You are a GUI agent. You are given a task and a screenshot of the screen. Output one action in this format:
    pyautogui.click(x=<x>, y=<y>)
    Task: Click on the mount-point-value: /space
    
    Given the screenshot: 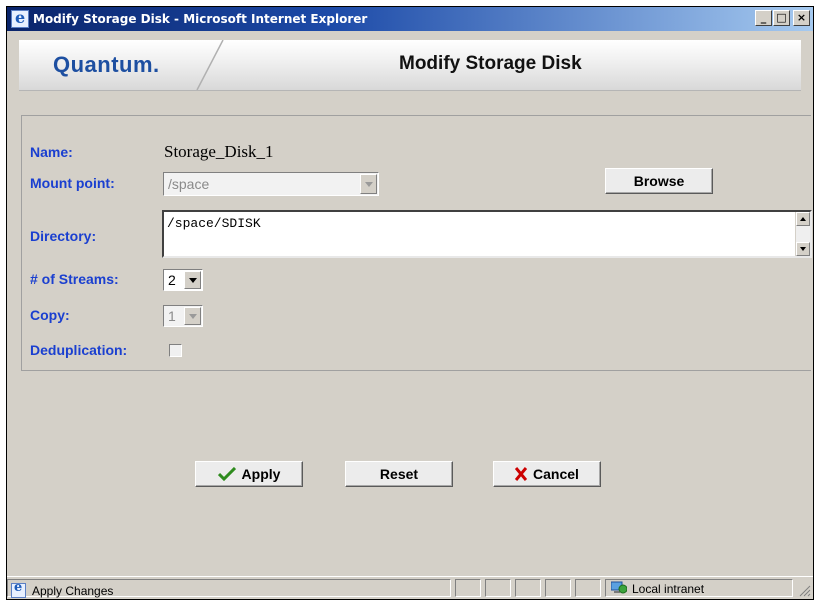 What is the action you would take?
    pyautogui.click(x=189, y=184)
    